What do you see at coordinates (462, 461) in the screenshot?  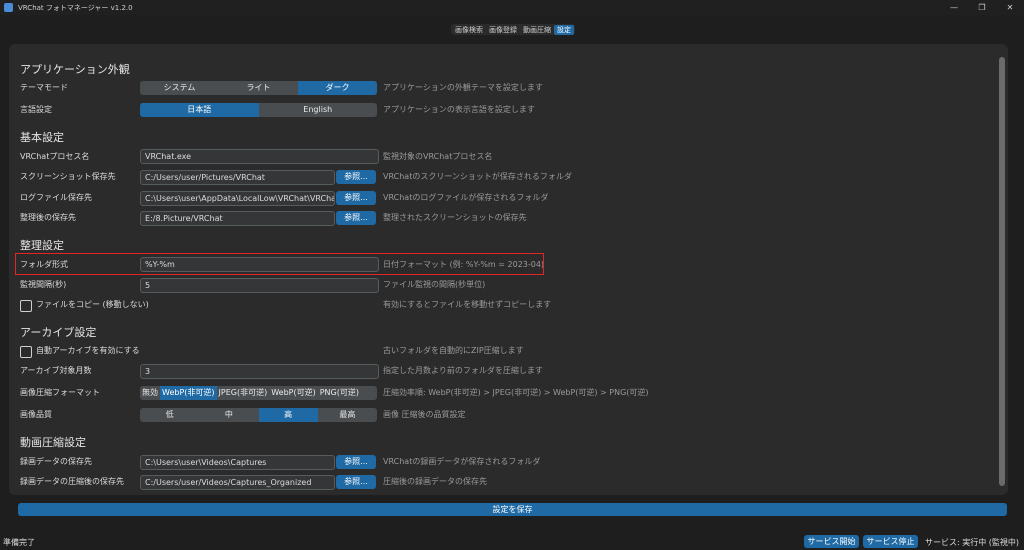 I see `video-source-desc: VRChatの録画データが保存されるフォルダ` at bounding box center [462, 461].